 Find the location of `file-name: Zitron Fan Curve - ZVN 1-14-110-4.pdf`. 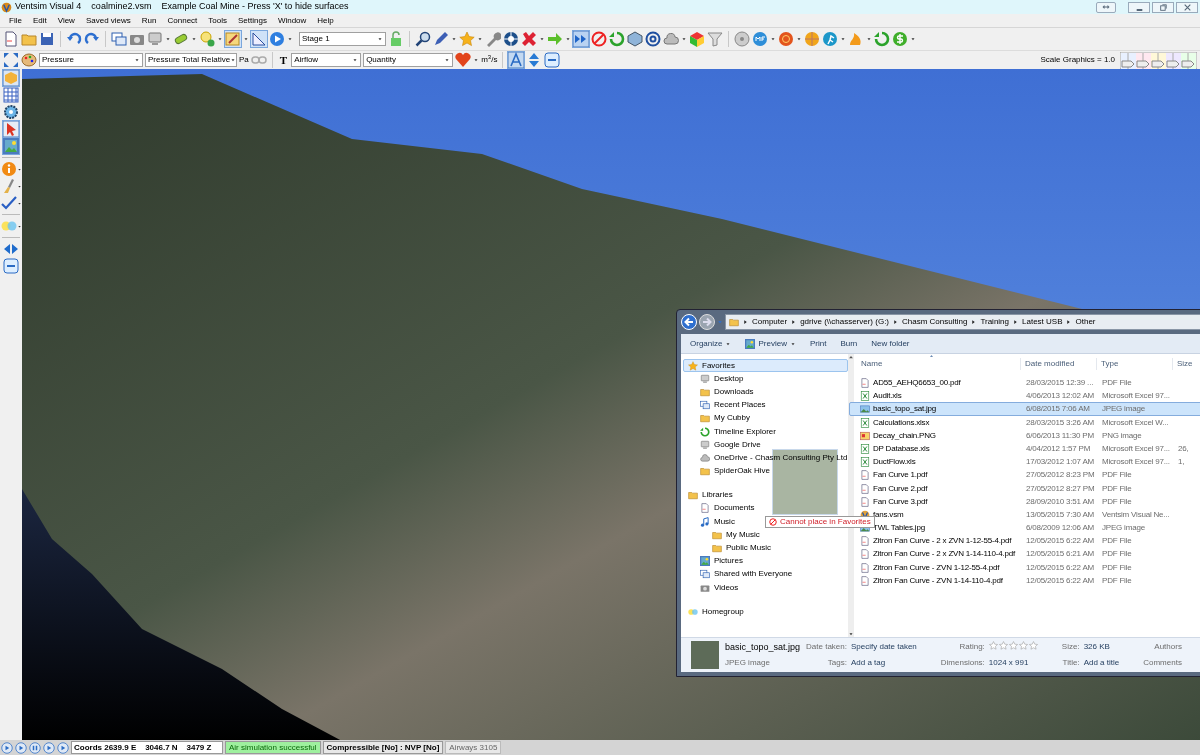

file-name: Zitron Fan Curve - ZVN 1-14-110-4.pdf is located at coordinates (938, 580).